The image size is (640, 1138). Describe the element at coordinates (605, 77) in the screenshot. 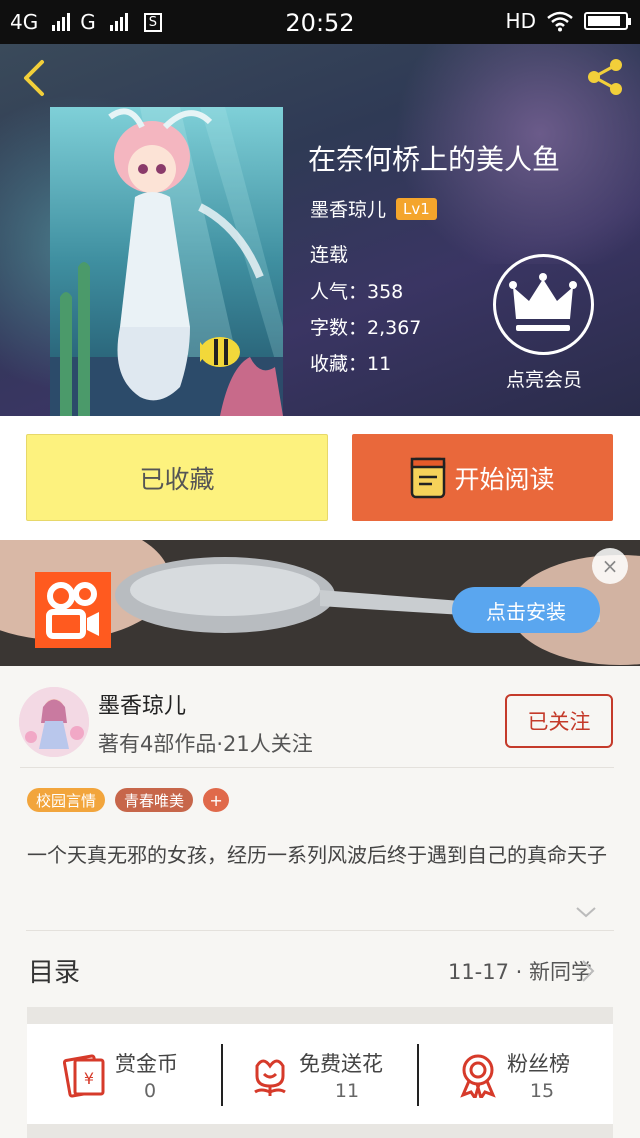

I see `share-icon` at that location.